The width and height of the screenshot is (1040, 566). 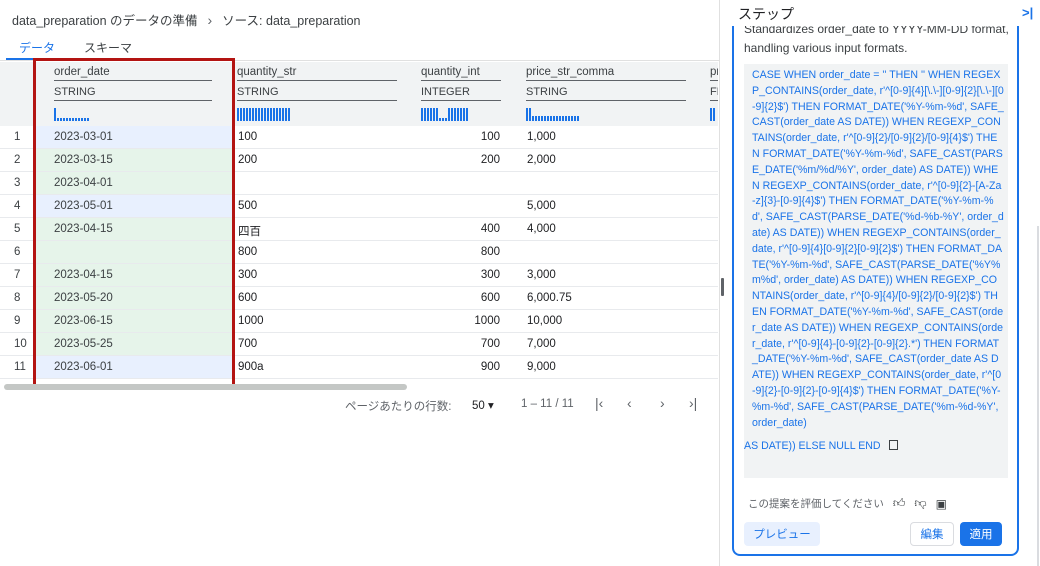 What do you see at coordinates (317, 73) in the screenshot?
I see `column-name: quantity_str` at bounding box center [317, 73].